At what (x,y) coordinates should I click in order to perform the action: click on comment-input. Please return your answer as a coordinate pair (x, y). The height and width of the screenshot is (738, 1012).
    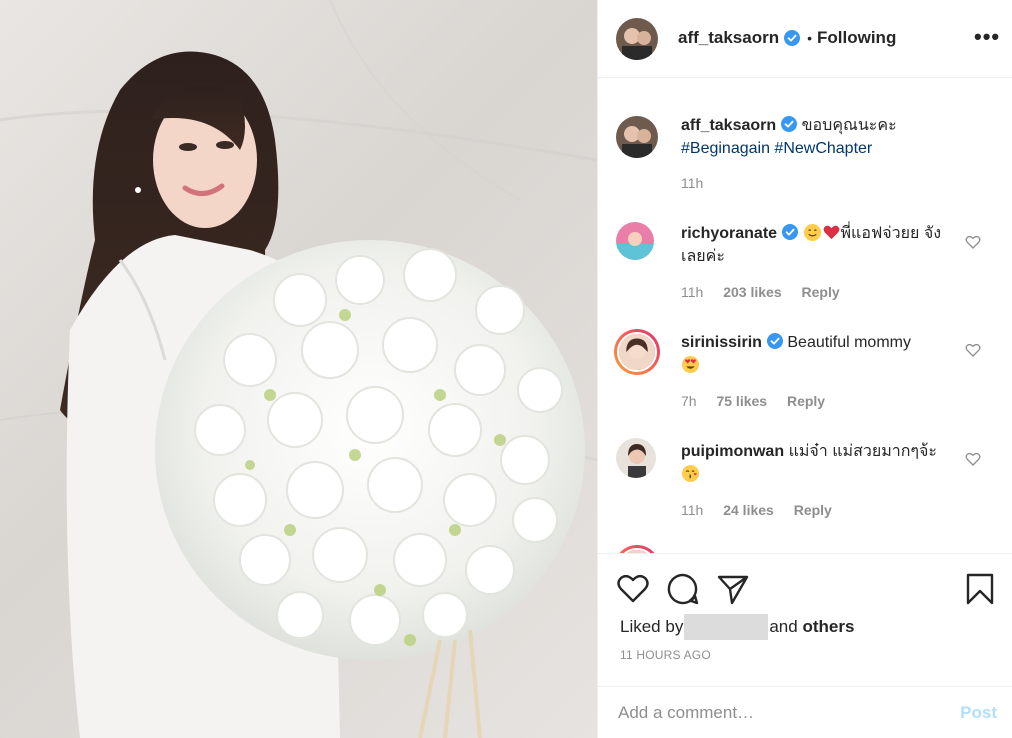
    Looking at the image, I should click on (783, 713).